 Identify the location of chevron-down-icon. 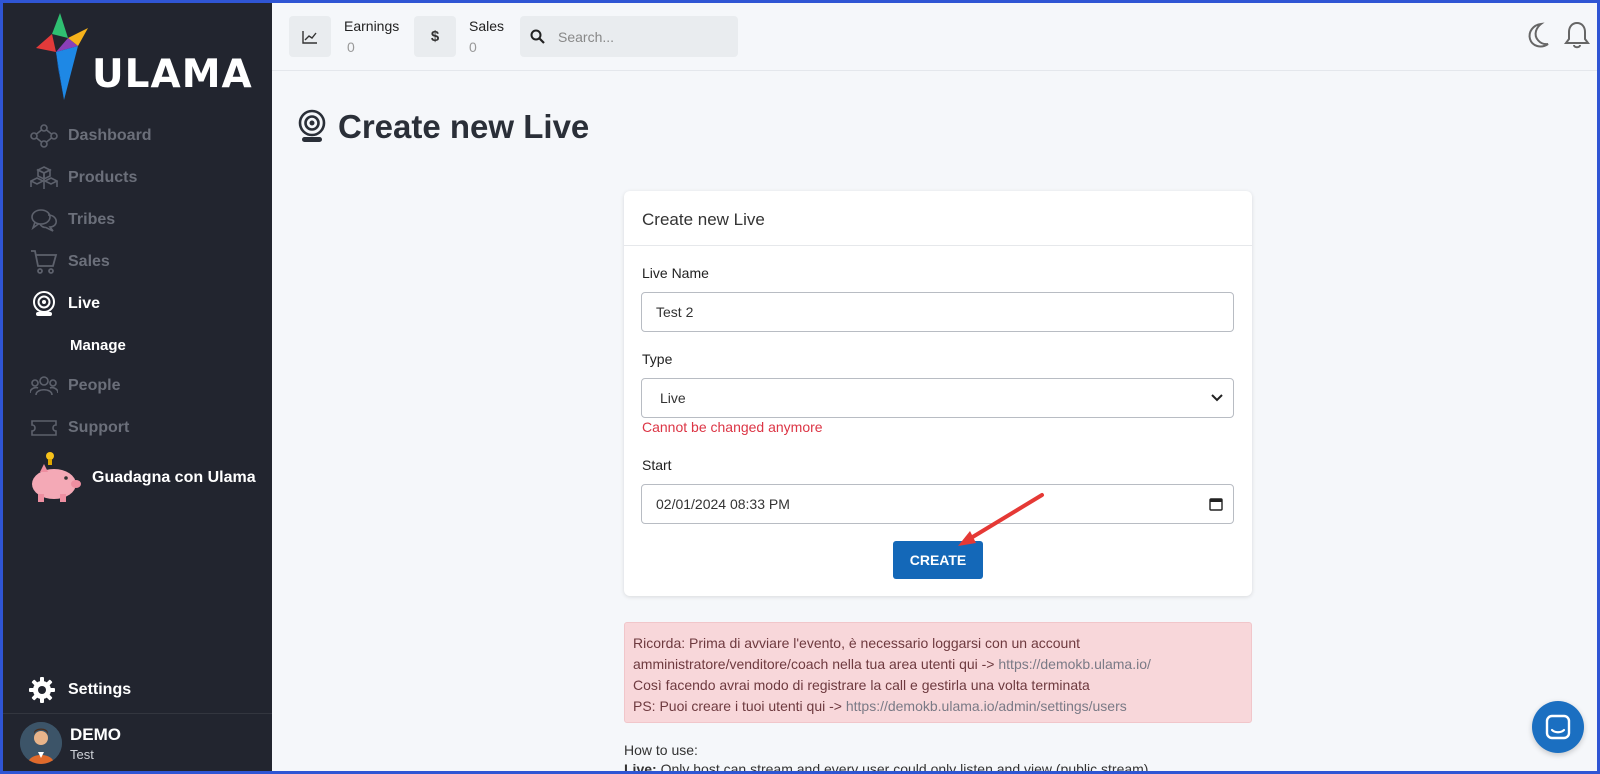
(1217, 398).